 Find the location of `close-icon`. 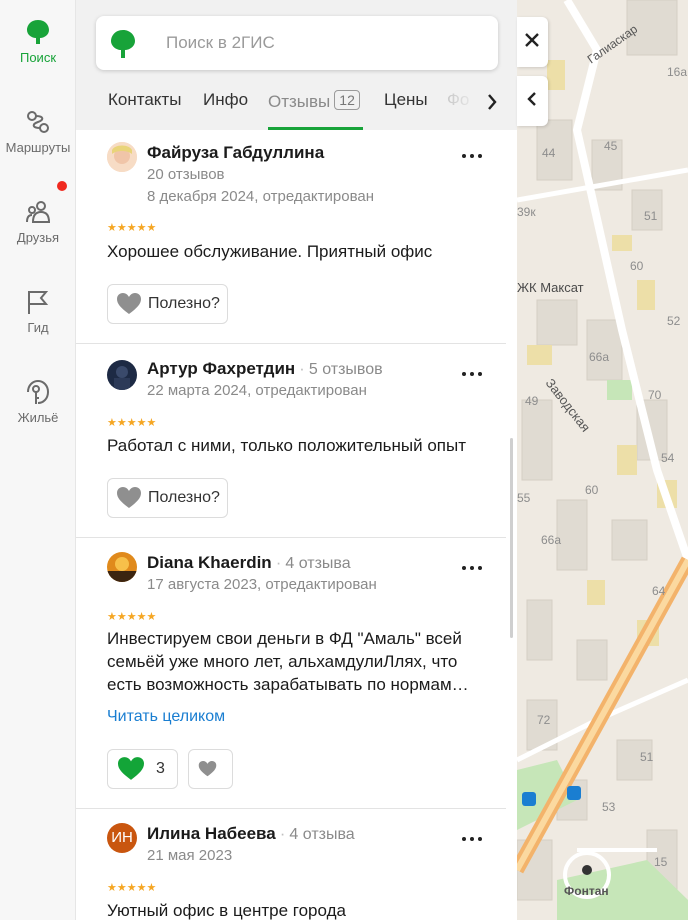

close-icon is located at coordinates (532, 40).